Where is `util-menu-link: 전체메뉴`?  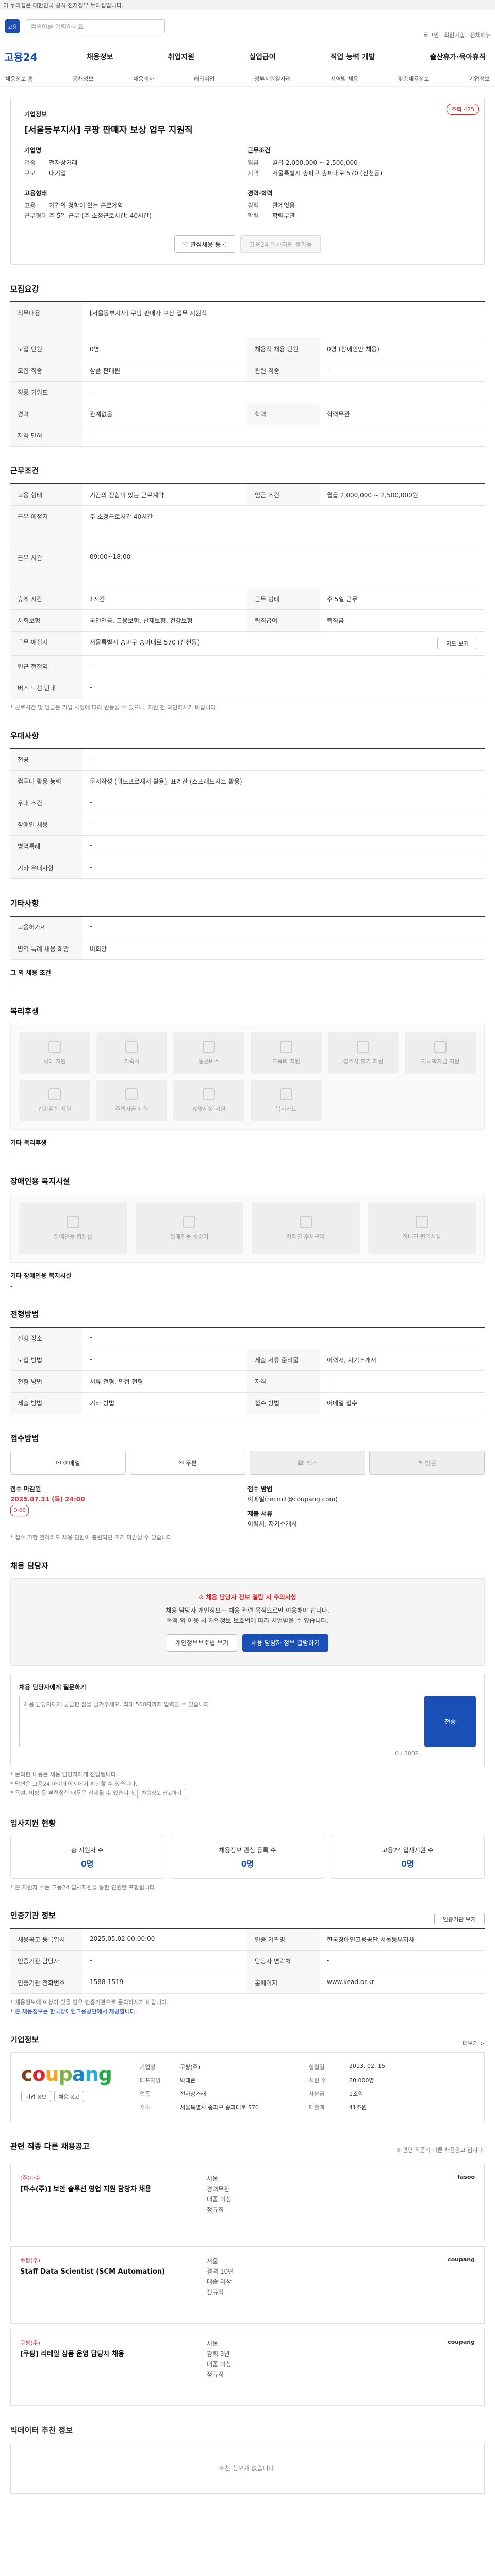 util-menu-link: 전체메뉴 is located at coordinates (480, 35).